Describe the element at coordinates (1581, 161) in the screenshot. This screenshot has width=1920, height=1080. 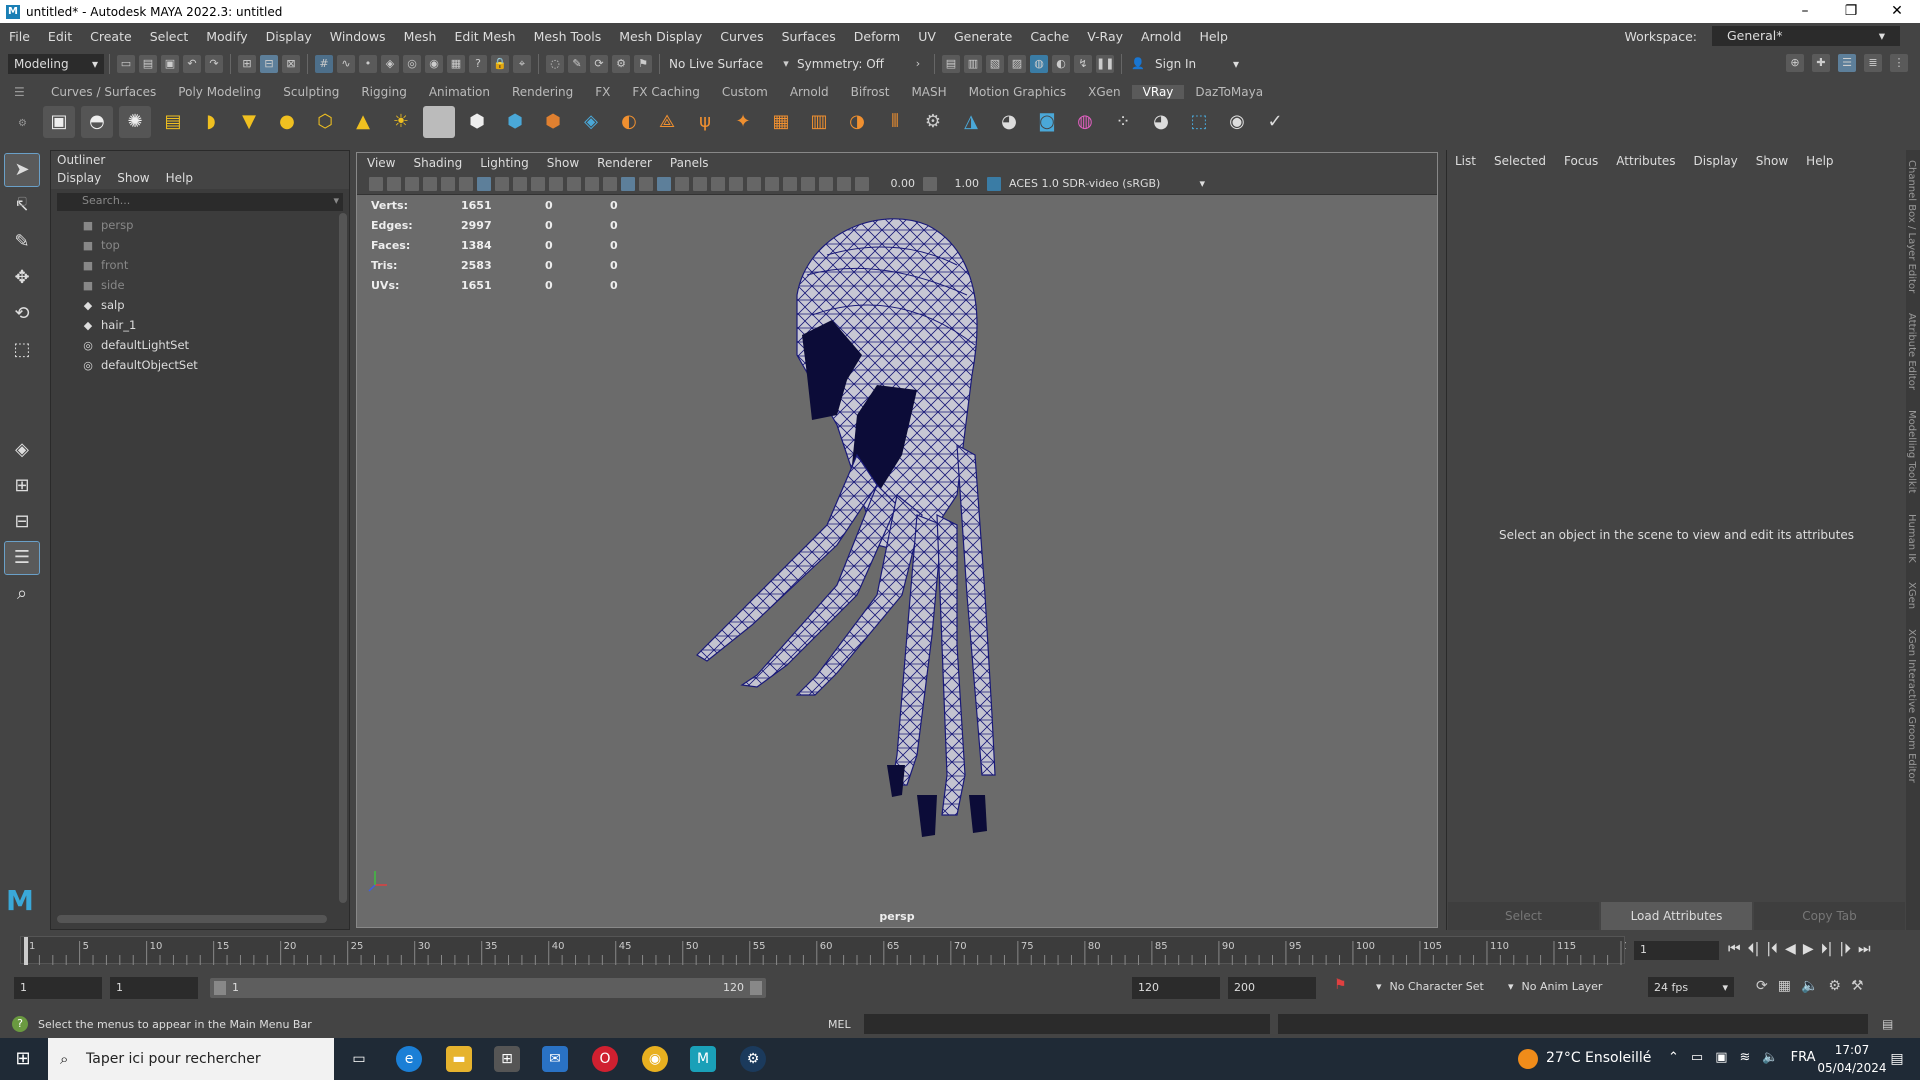
I see `attribute-menu-focus: Focus` at that location.